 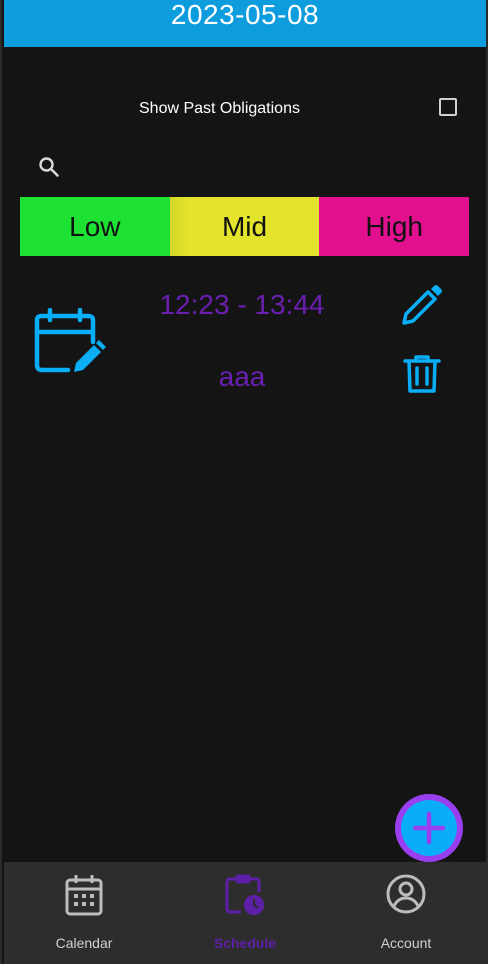 I want to click on obligation-item: 12:23 - 13:44 aaa, so click(x=245, y=345).